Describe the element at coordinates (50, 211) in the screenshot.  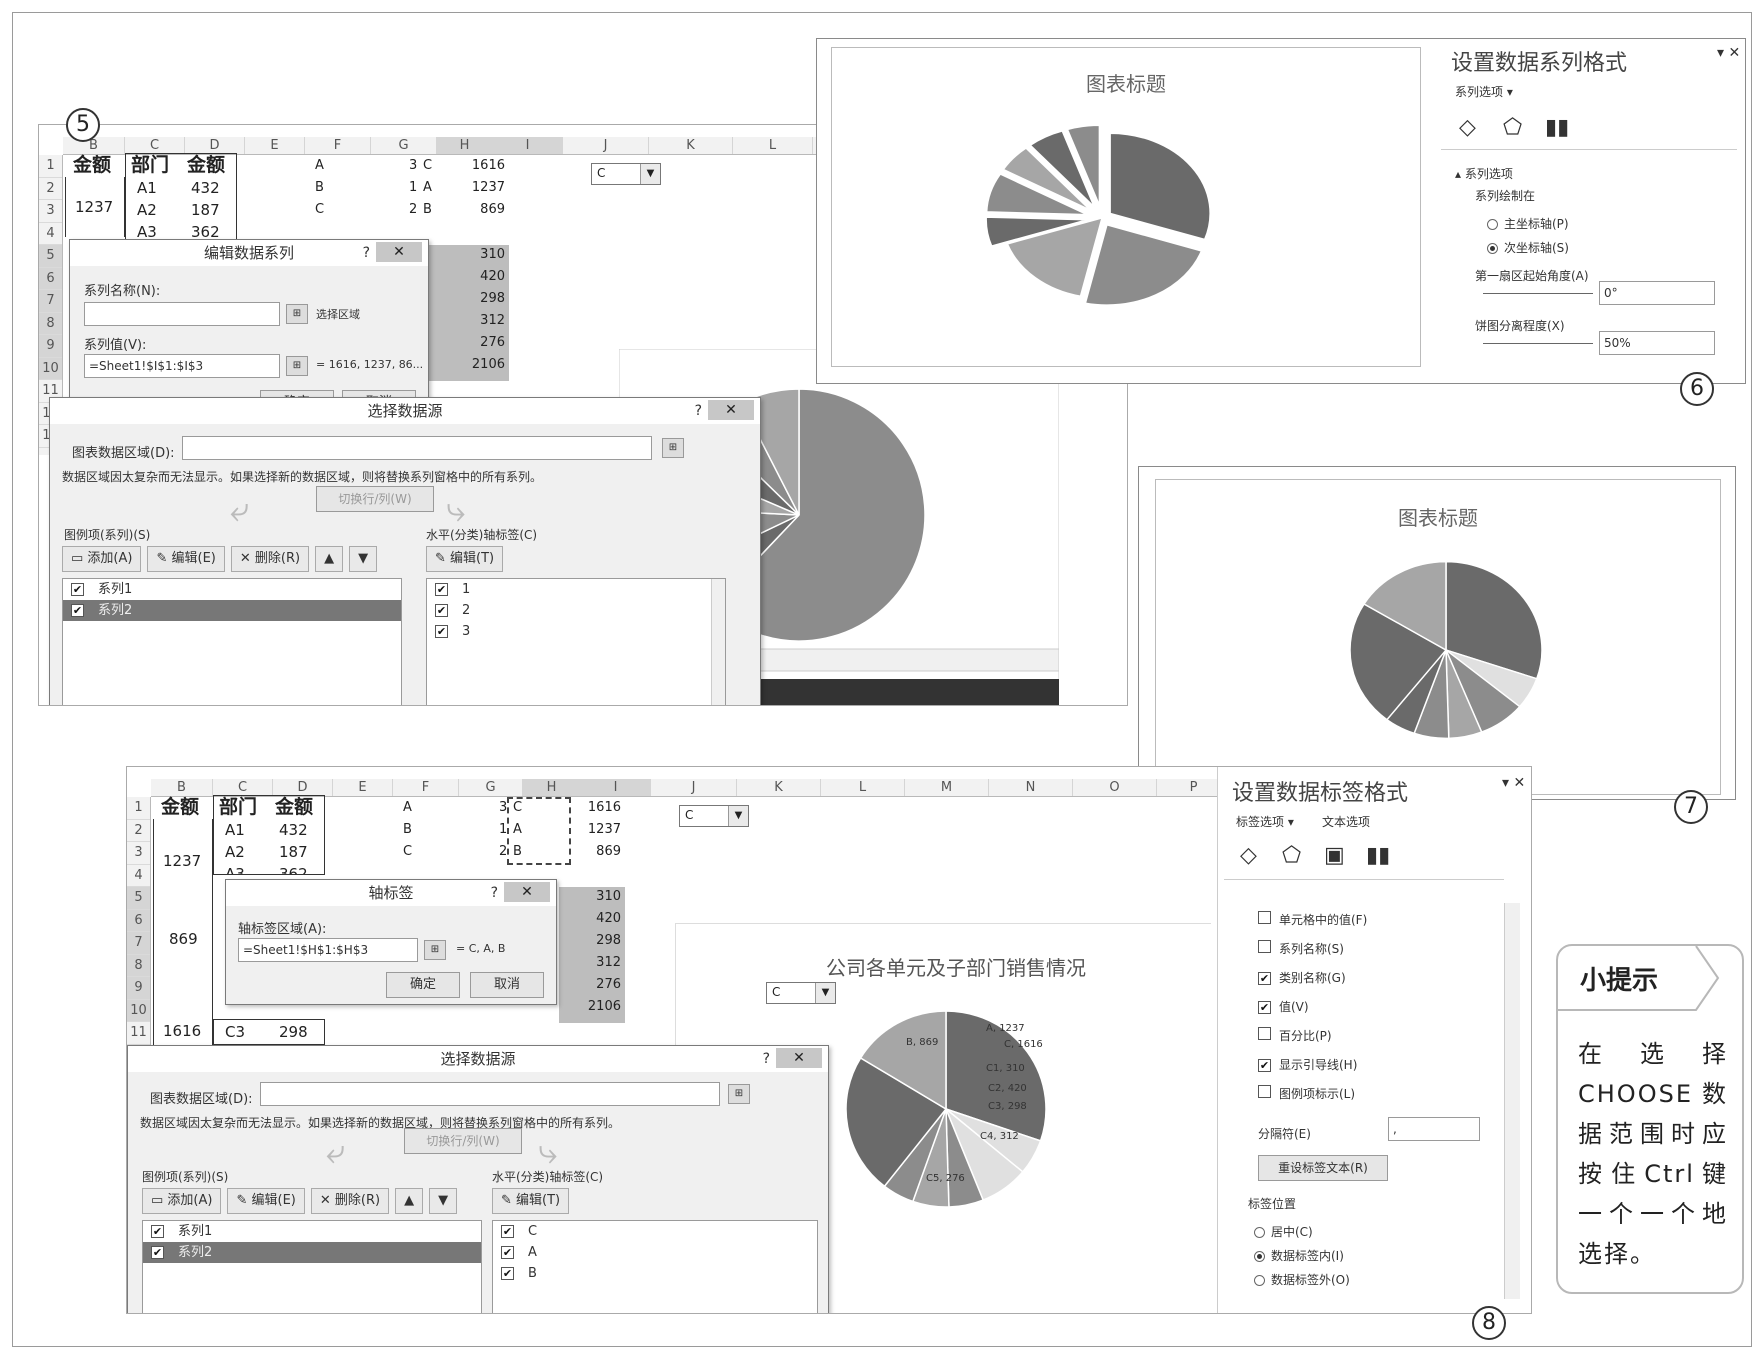
I see `row-header: 3` at that location.